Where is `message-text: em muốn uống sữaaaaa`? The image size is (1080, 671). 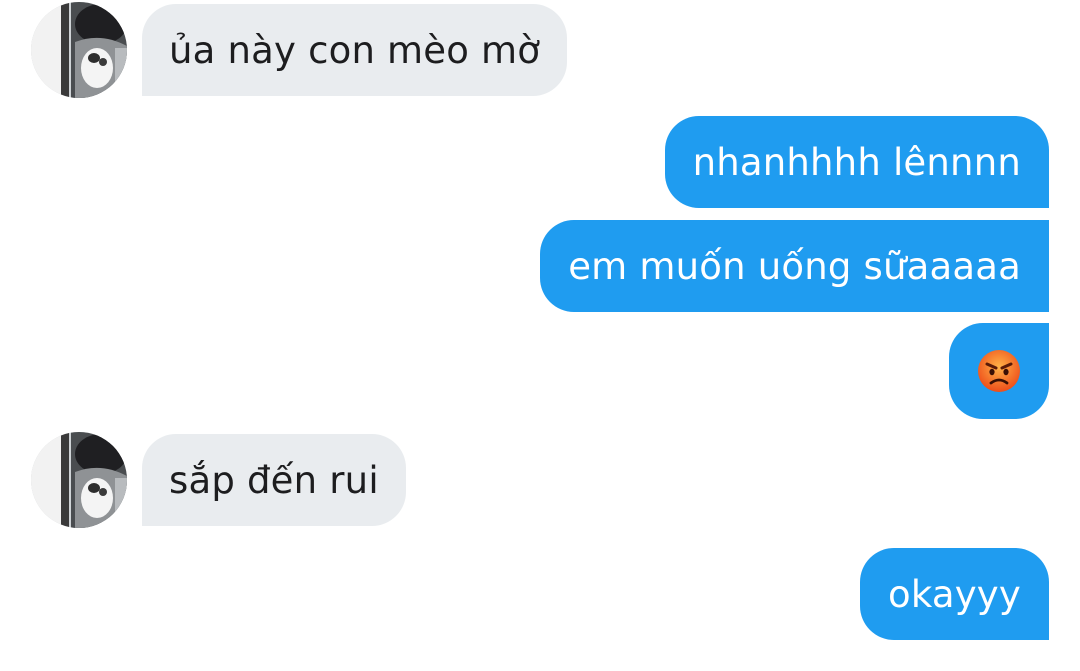
message-text: em muốn uống sữaaaaa is located at coordinates (794, 266).